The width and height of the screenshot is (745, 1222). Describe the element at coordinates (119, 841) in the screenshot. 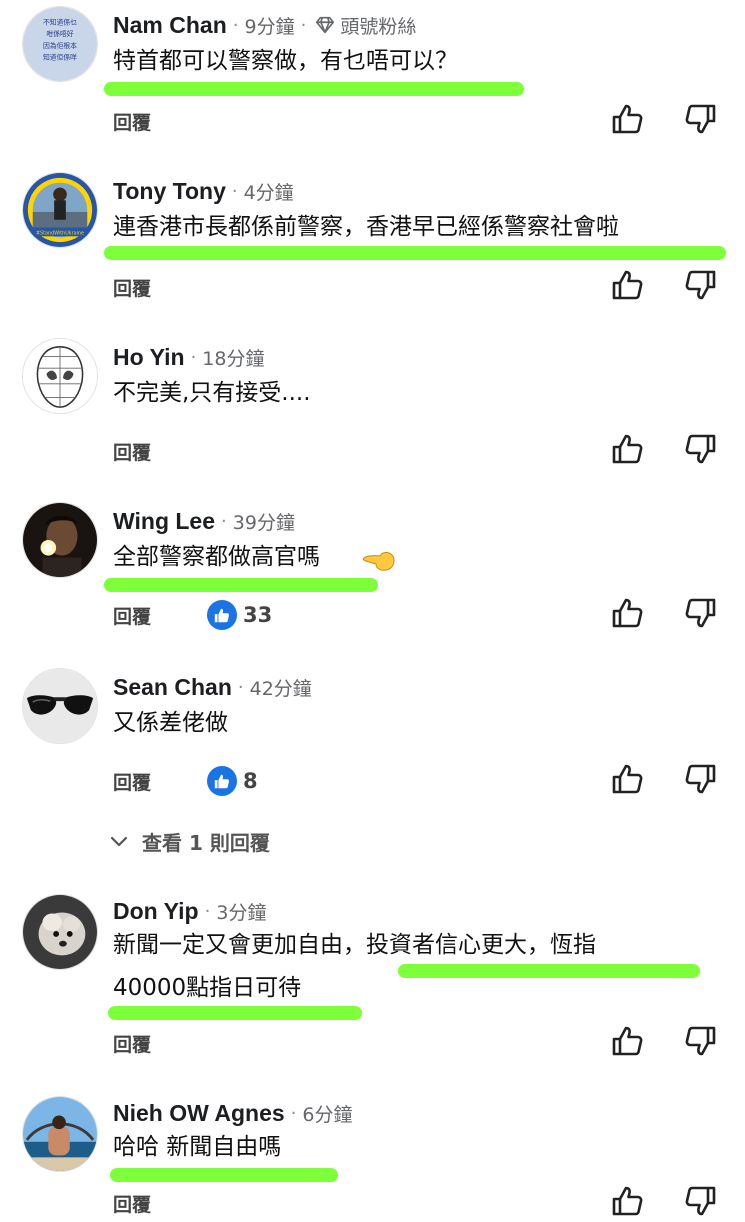

I see `chevron-down-icon` at that location.